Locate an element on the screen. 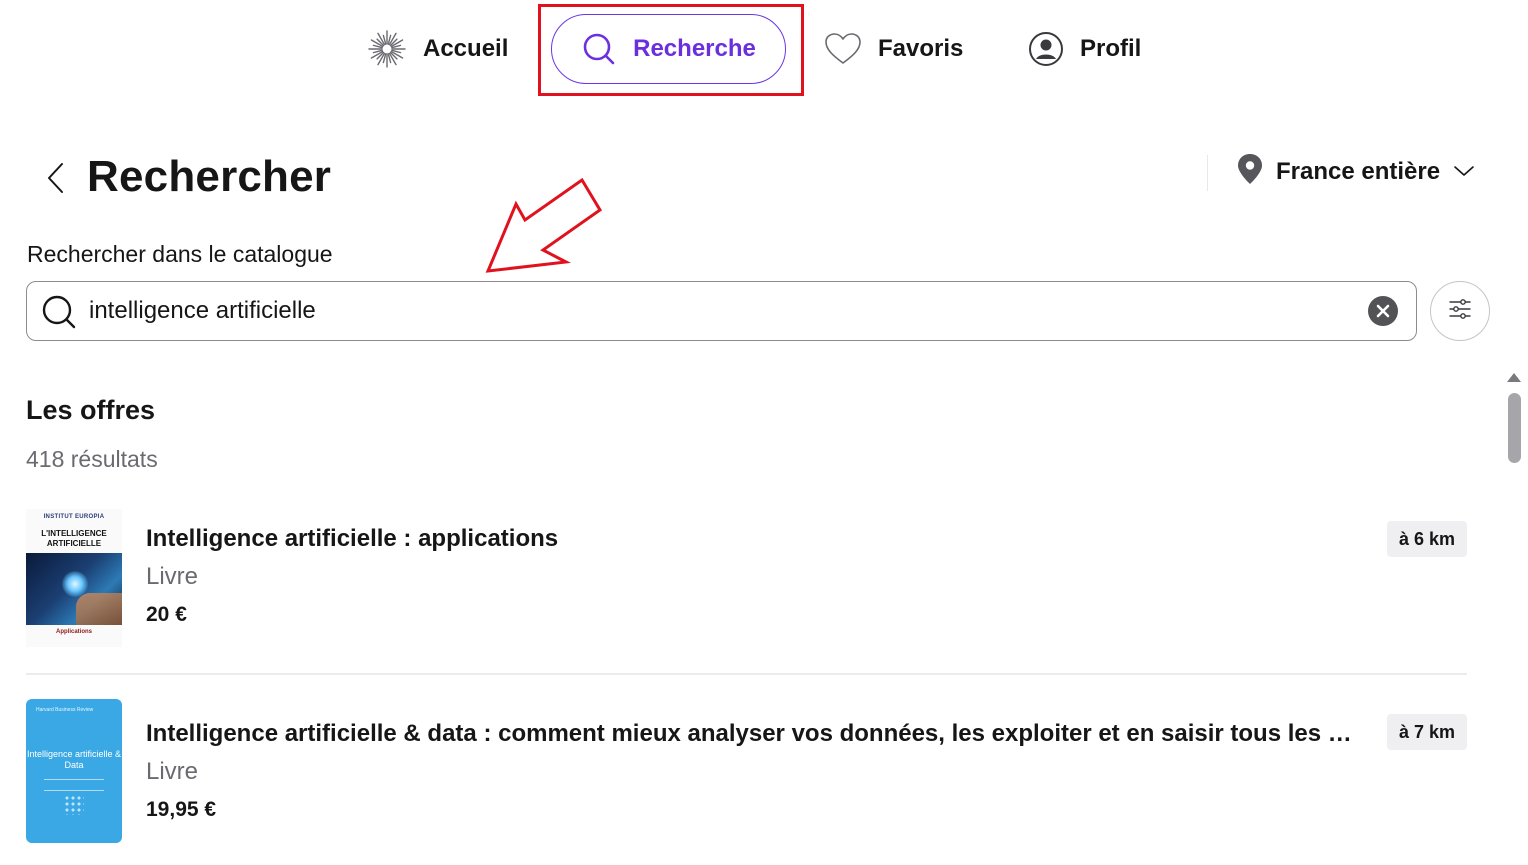  cover-publisher: Harvard Business Review is located at coordinates (65, 710).